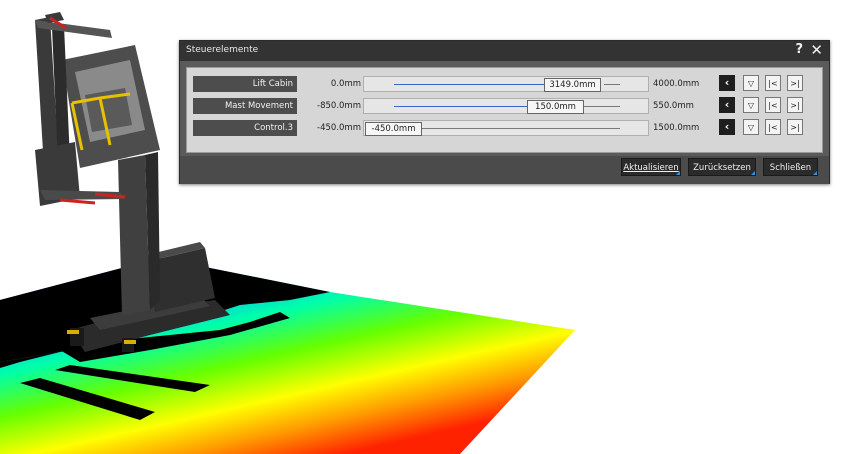 This screenshot has width=850, height=454. Describe the element at coordinates (651, 167) in the screenshot. I see `update-button: Aktualisieren` at that location.